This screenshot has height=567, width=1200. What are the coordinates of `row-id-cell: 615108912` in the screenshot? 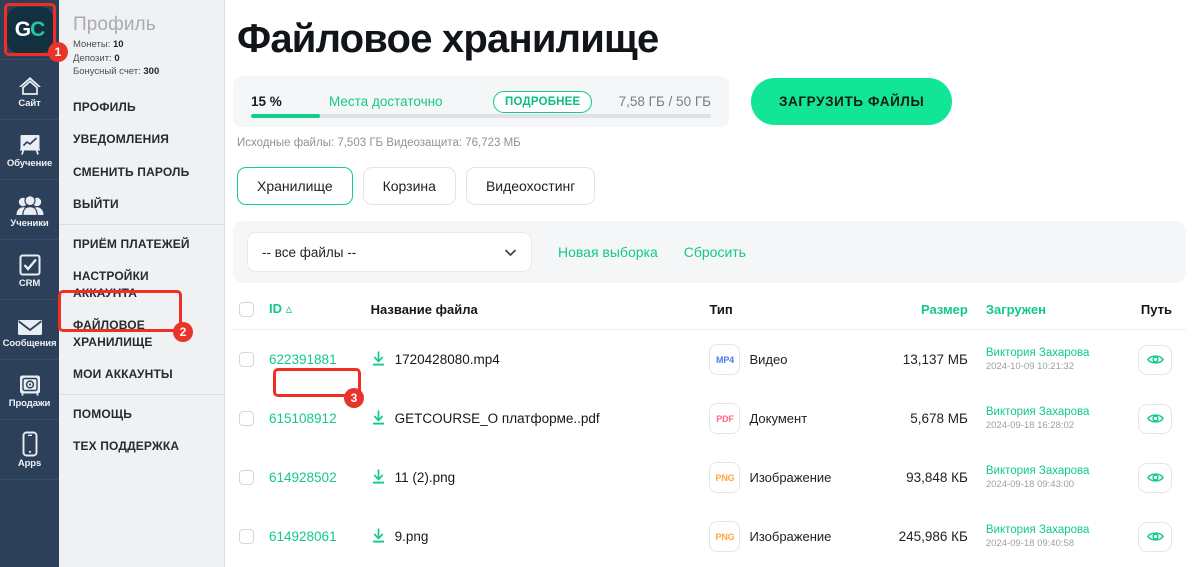 It's located at (320, 418).